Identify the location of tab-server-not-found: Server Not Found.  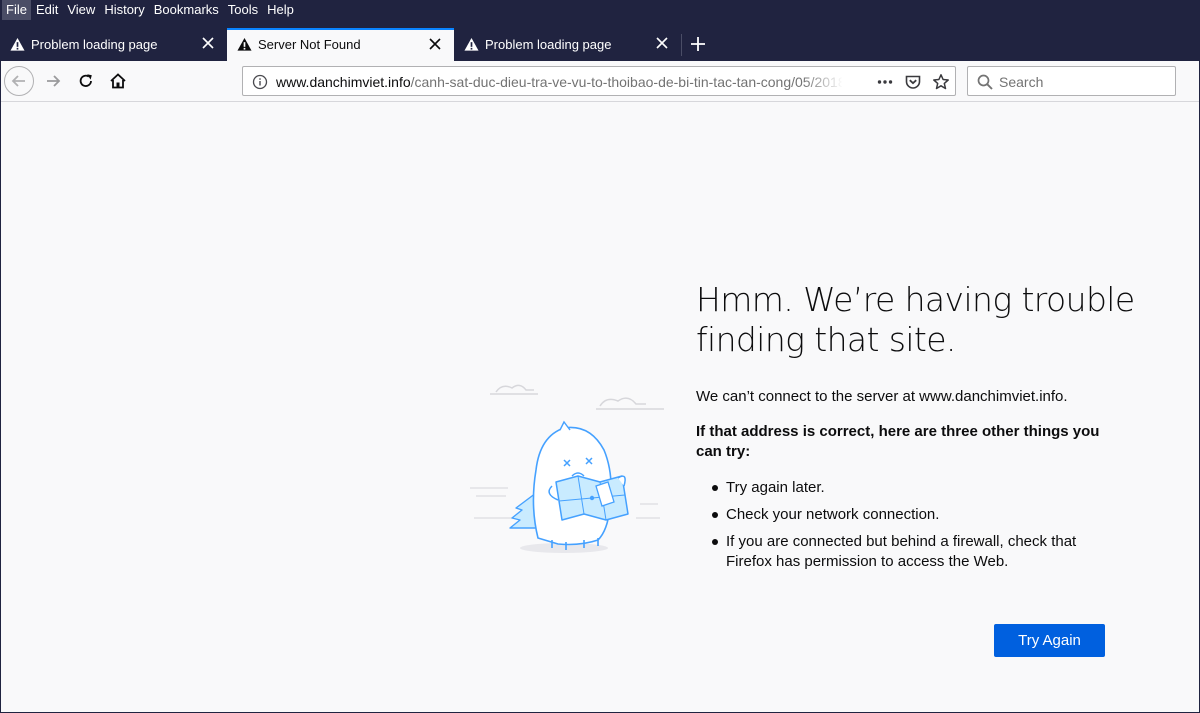
(340, 44).